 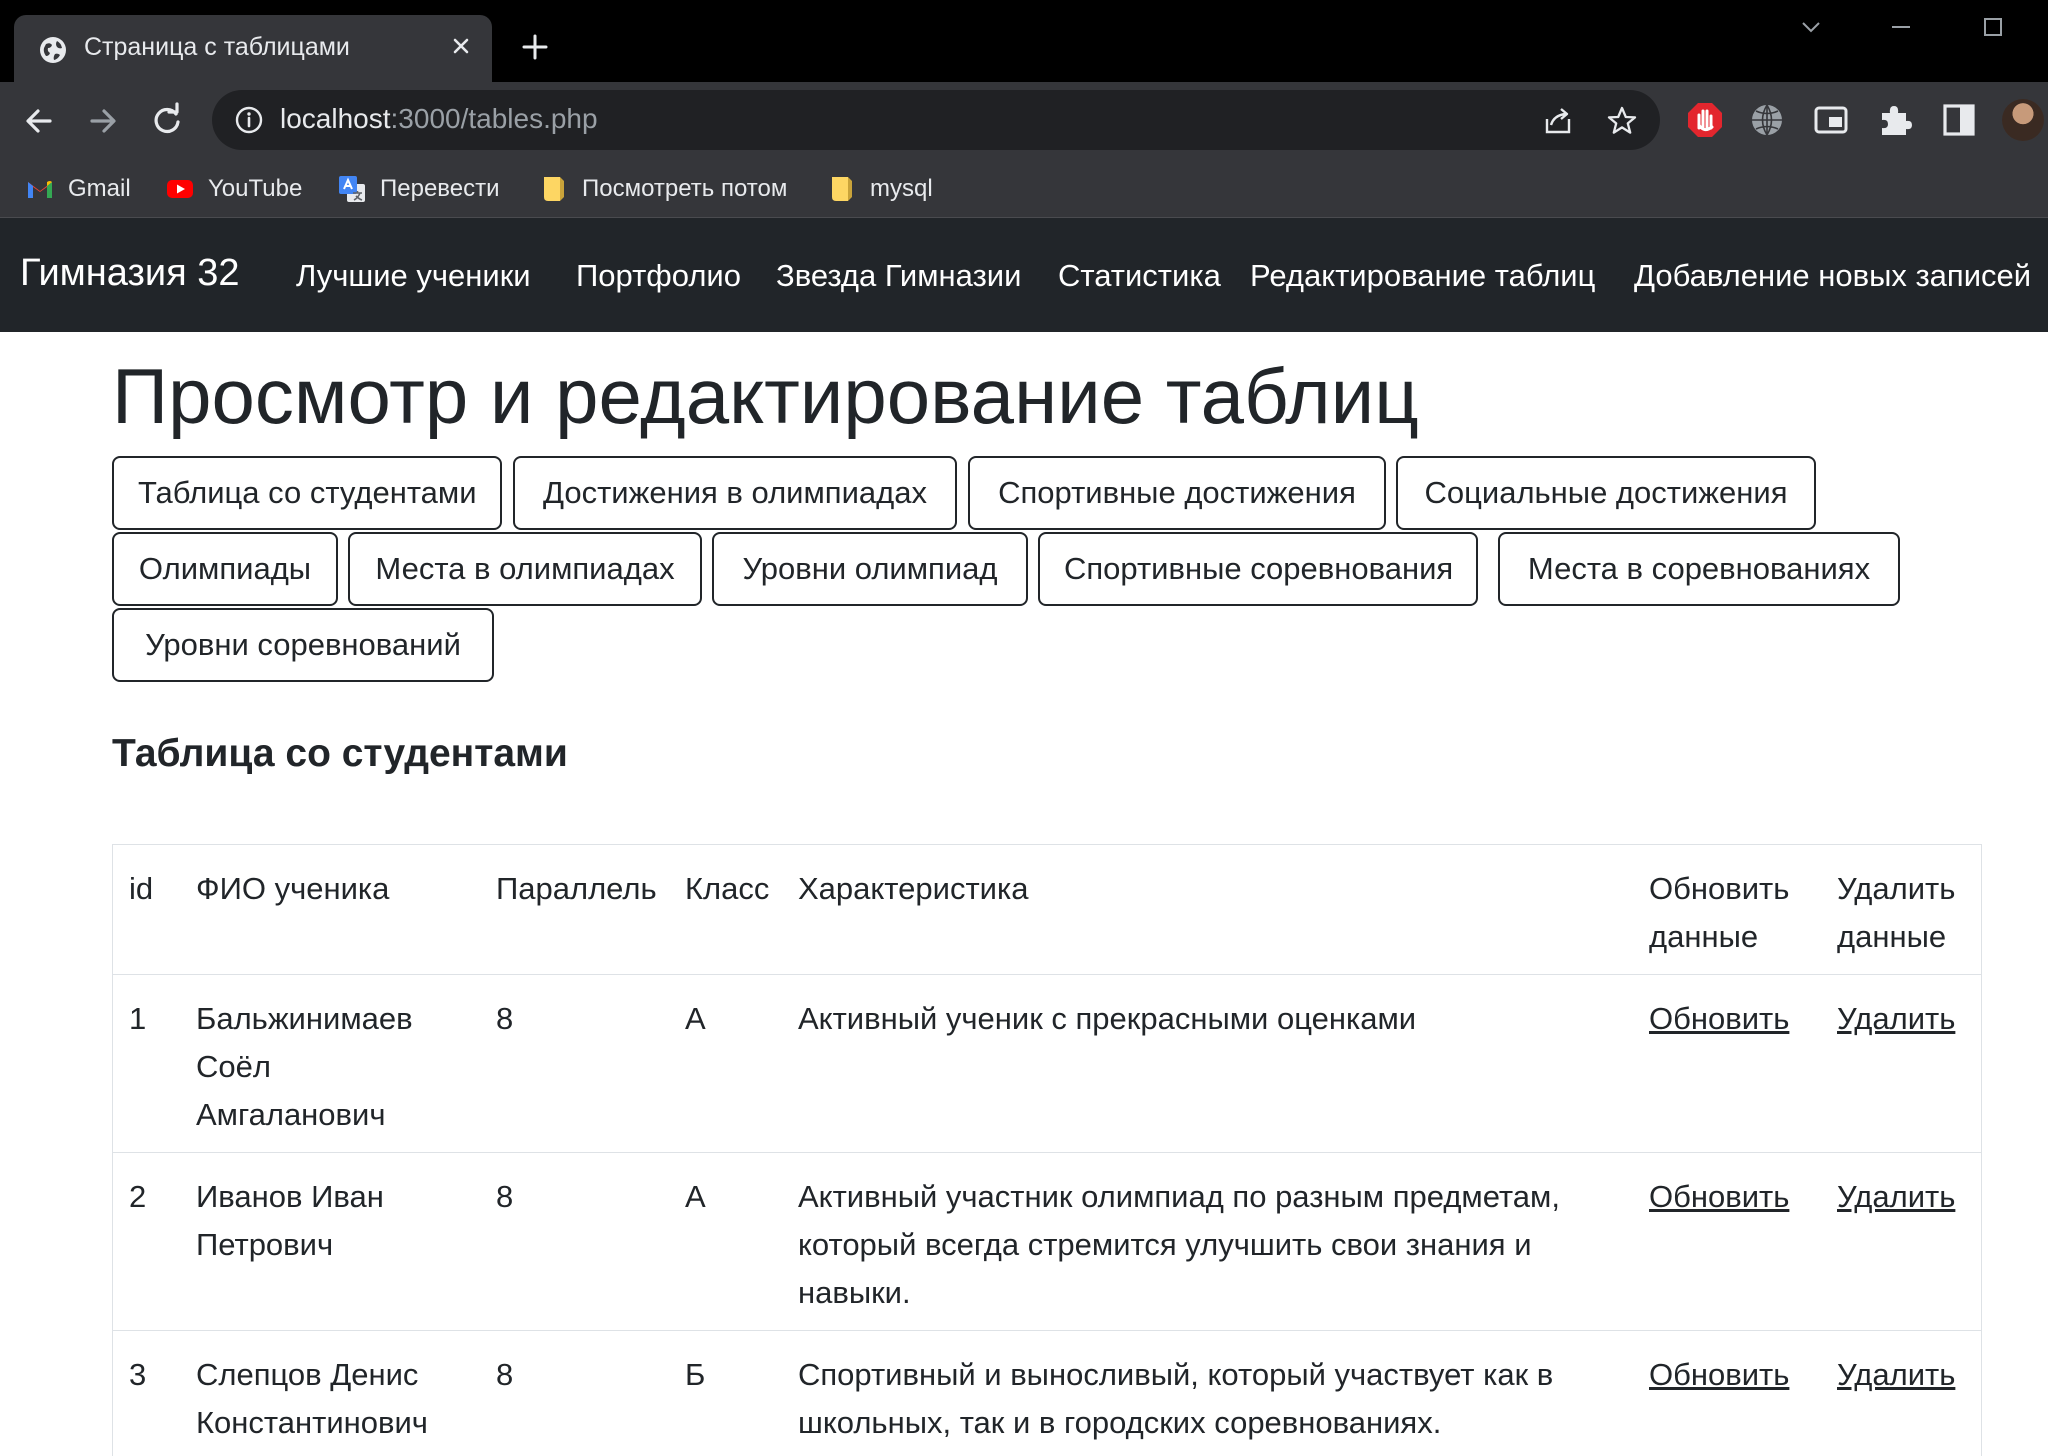 I want to click on column-header-update: Обновить данные, so click(x=1719, y=912).